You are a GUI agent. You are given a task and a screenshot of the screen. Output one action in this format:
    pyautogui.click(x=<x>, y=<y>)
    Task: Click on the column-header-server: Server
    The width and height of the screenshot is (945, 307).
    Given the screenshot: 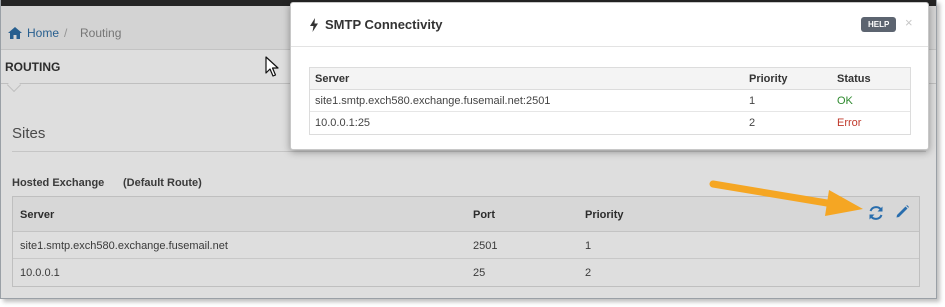 What is the action you would take?
    pyautogui.click(x=332, y=79)
    